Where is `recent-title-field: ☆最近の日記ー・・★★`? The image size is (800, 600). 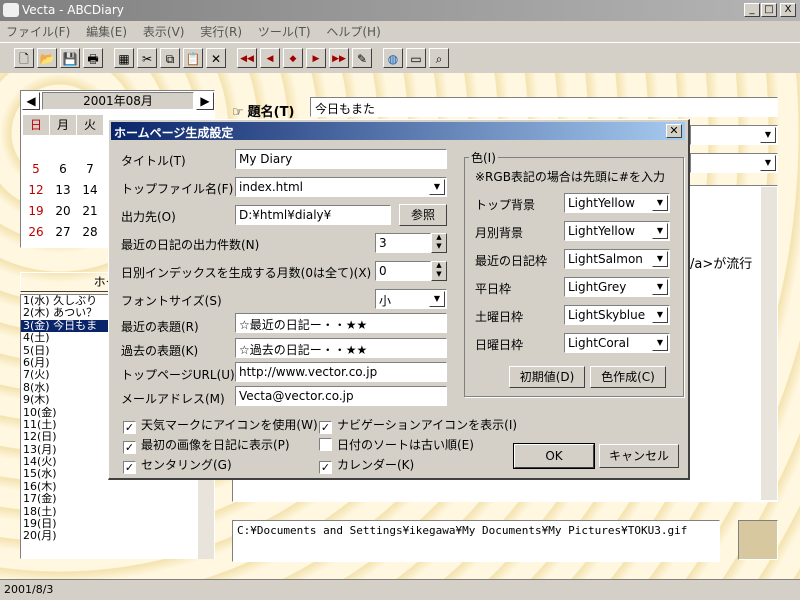
recent-title-field: ☆最近の日記ー・・★★ is located at coordinates (341, 323).